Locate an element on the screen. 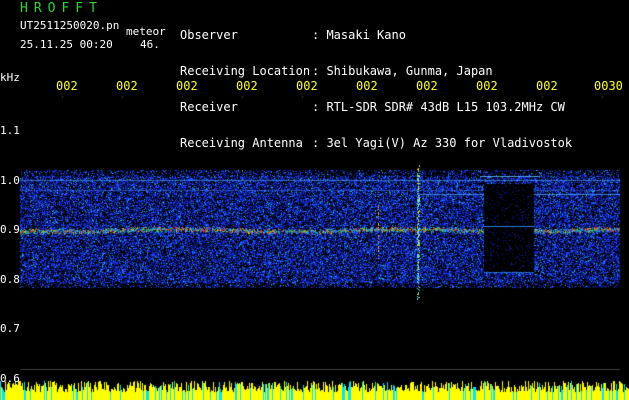 The image size is (629, 400). observer-label: Observer is located at coordinates (209, 35).